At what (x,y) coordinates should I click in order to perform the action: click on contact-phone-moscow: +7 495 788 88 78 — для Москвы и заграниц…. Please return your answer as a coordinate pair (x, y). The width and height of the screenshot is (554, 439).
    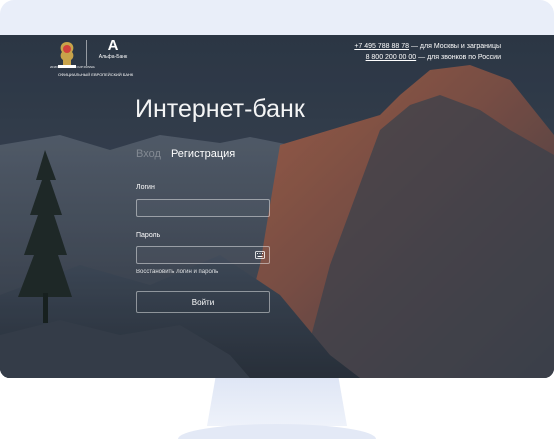
    Looking at the image, I should click on (427, 46).